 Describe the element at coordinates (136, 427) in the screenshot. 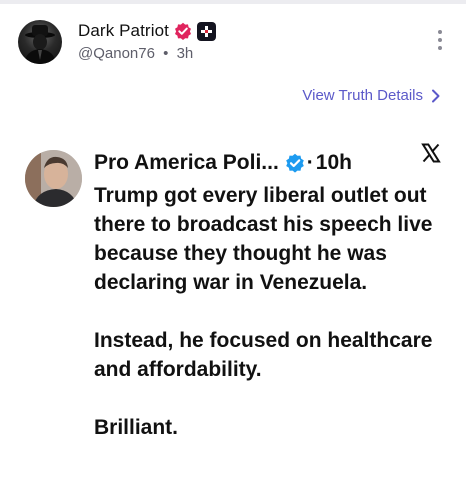

I see `post-paragraph: Brilliant.` at that location.